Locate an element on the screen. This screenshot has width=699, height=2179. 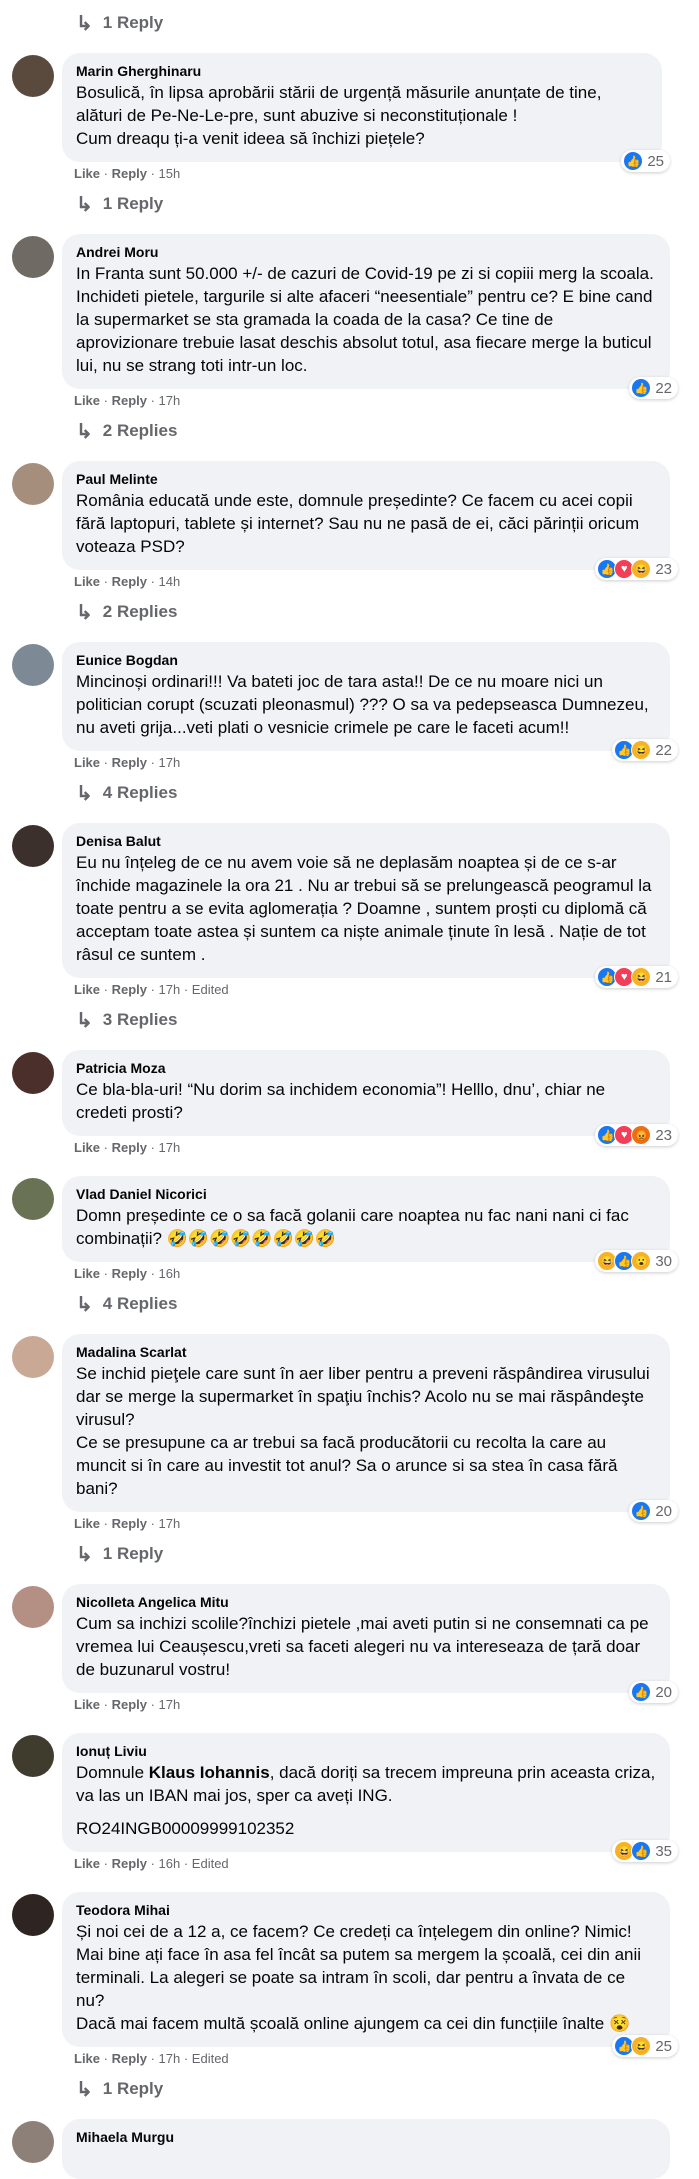
reaction-summary: 👍 😆 25 is located at coordinates (645, 2046).